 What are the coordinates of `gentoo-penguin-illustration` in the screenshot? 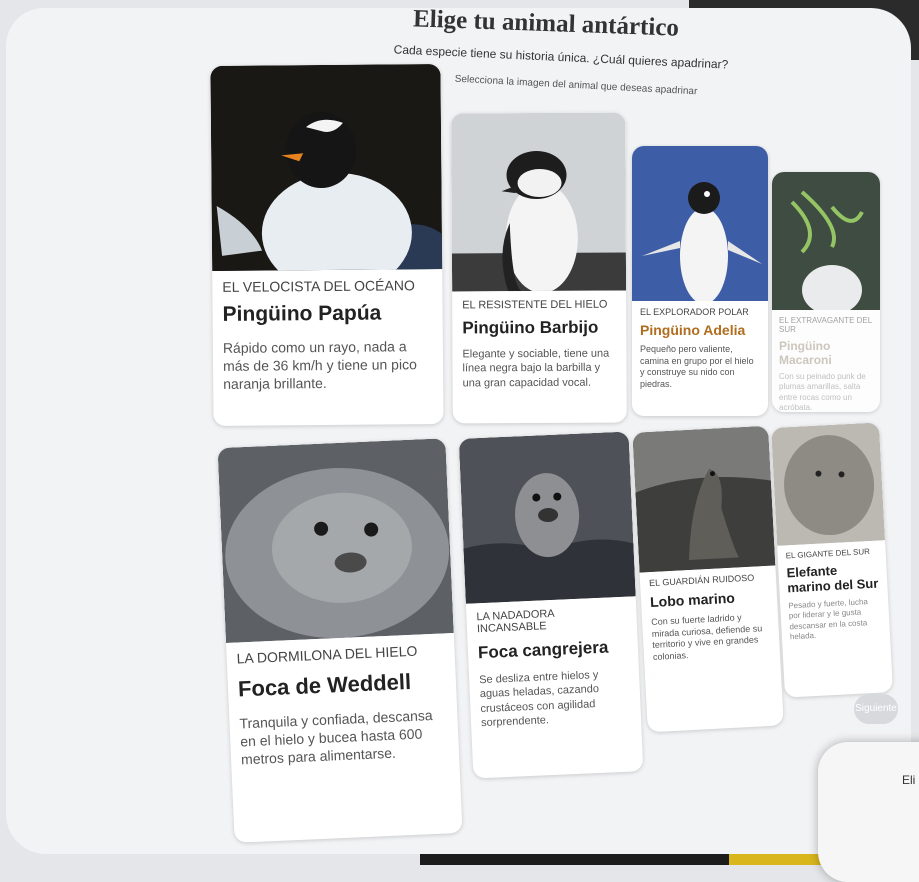 It's located at (326, 168).